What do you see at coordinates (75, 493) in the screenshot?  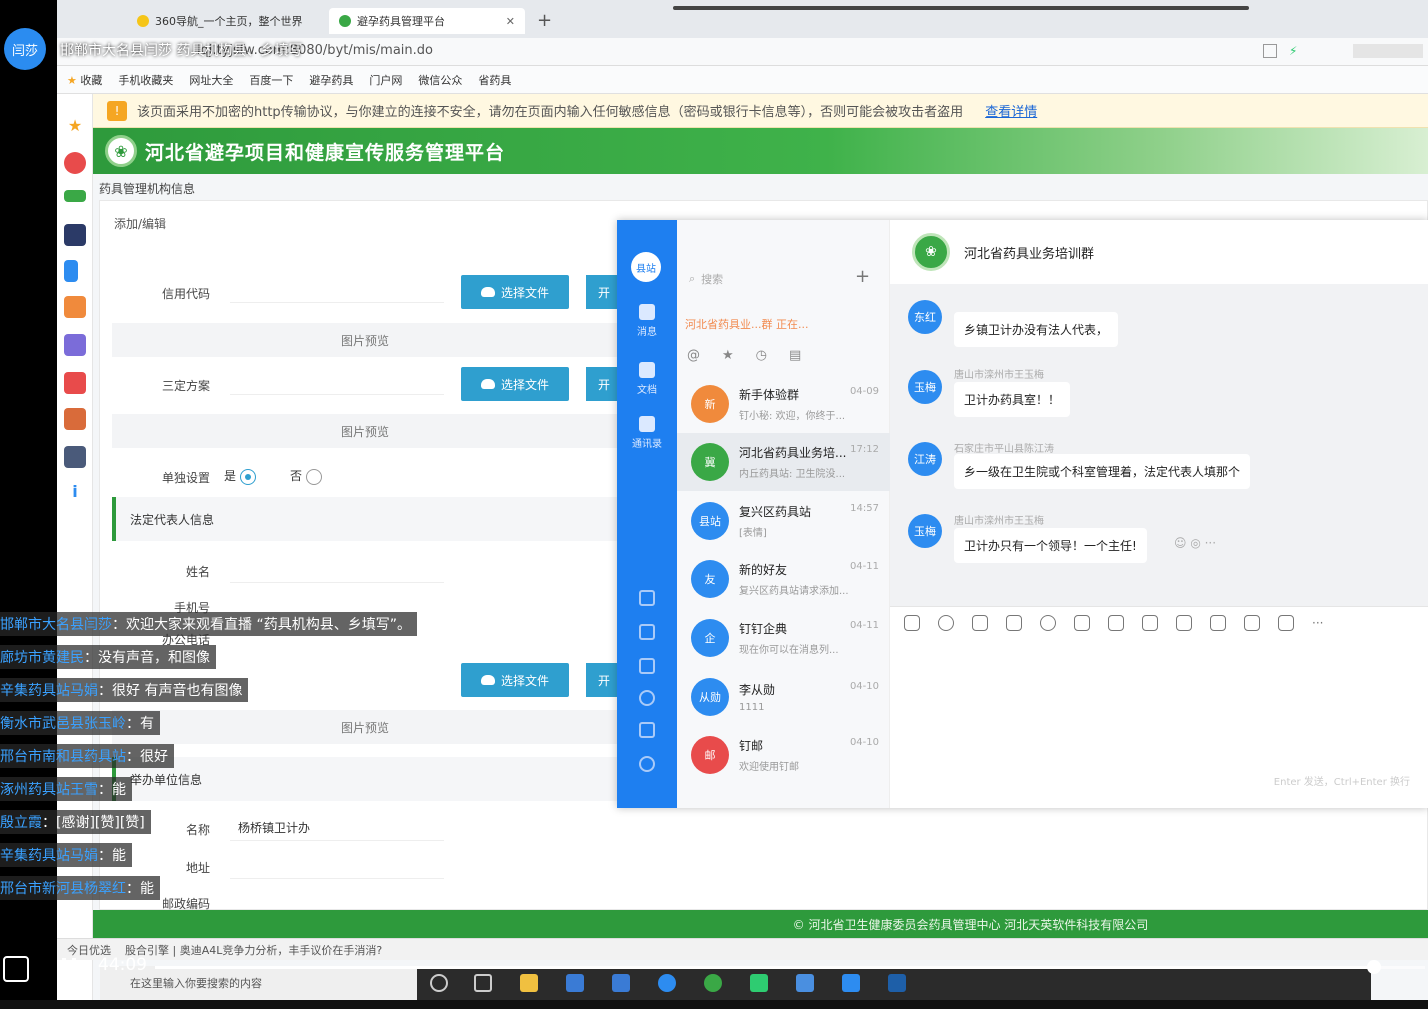 I see `ip-icon: i` at bounding box center [75, 493].